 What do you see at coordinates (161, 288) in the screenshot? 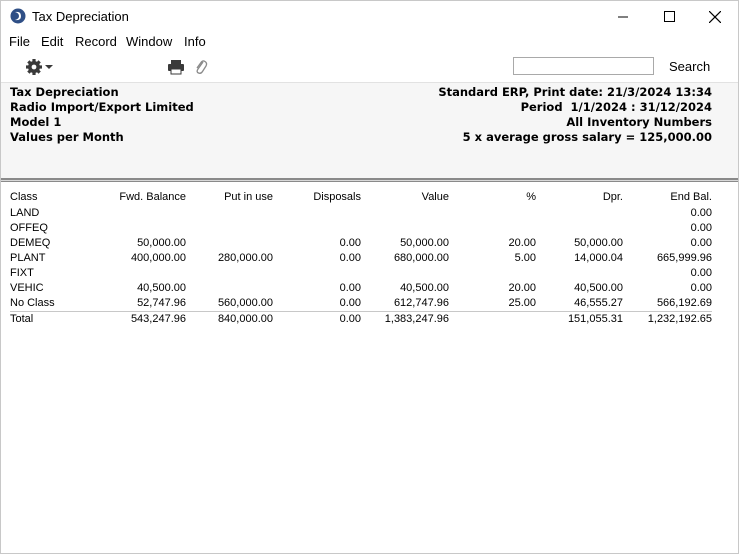
I see `cell-fwd-balance: 40,500.00` at bounding box center [161, 288].